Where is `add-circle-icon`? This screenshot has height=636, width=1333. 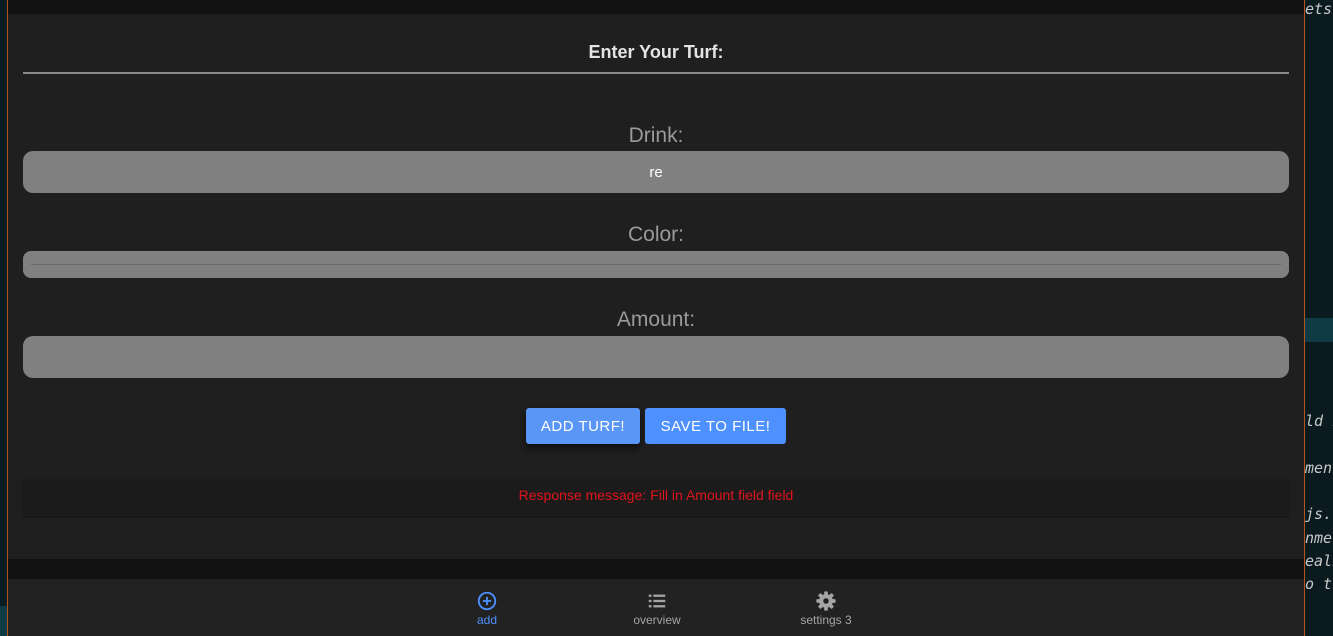 add-circle-icon is located at coordinates (487, 601).